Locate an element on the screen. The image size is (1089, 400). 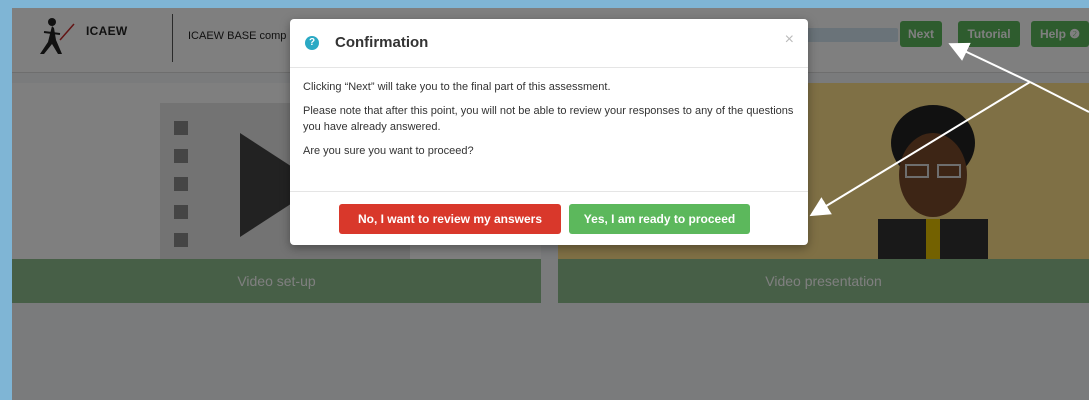
annotation-arrows is located at coordinates (949, 129).